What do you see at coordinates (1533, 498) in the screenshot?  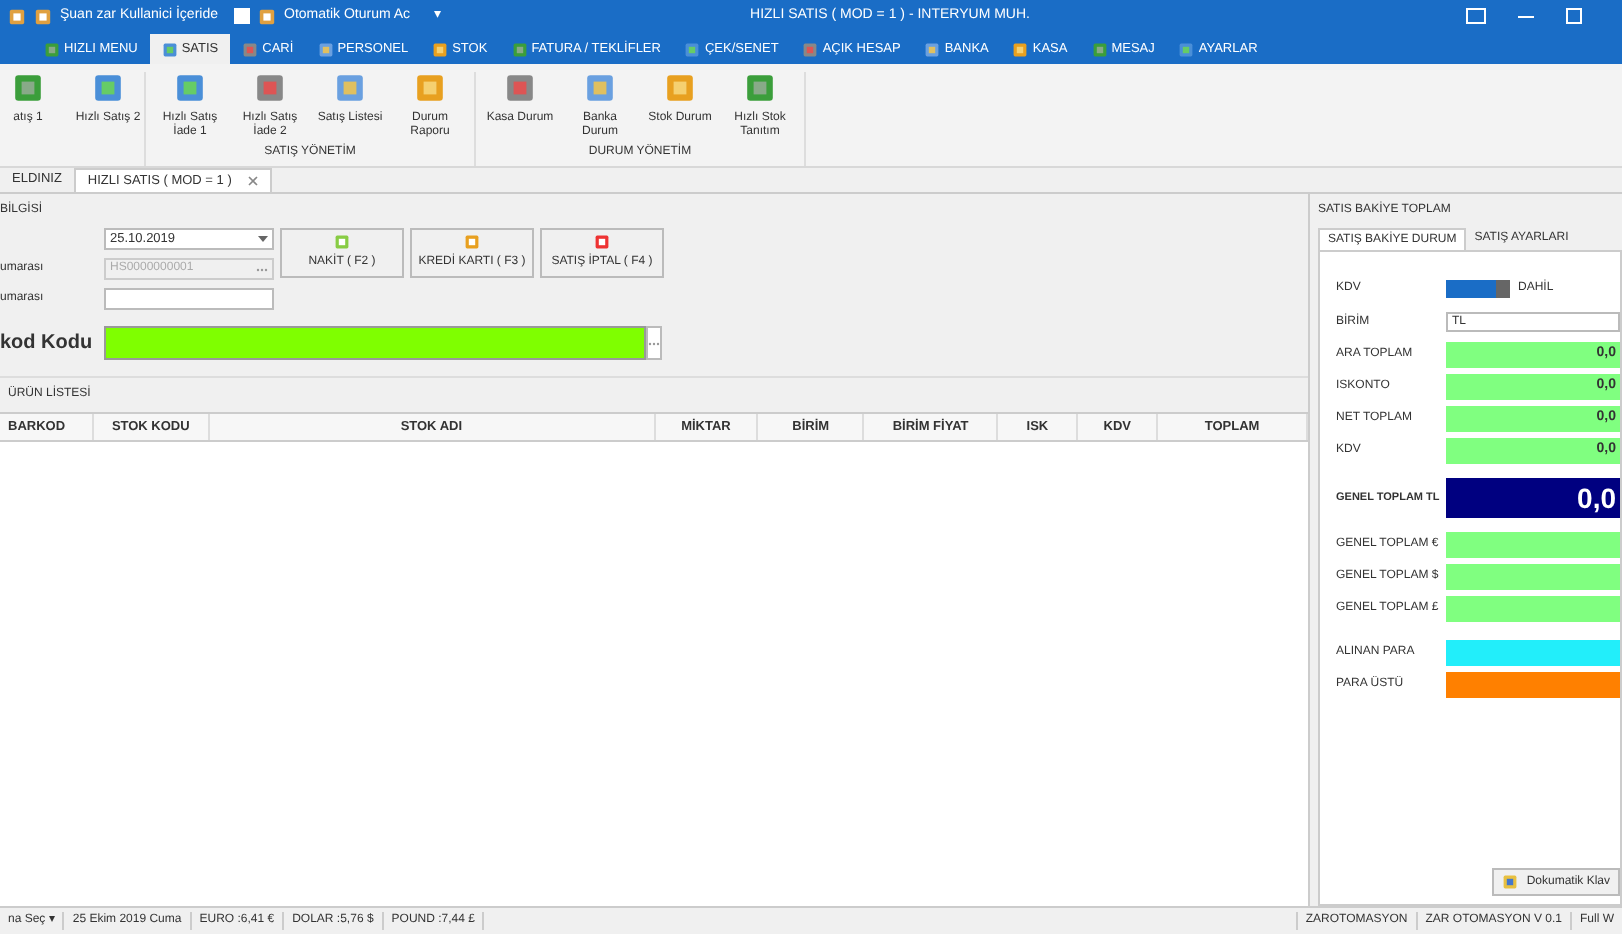 I see `total-field: 0,0` at bounding box center [1533, 498].